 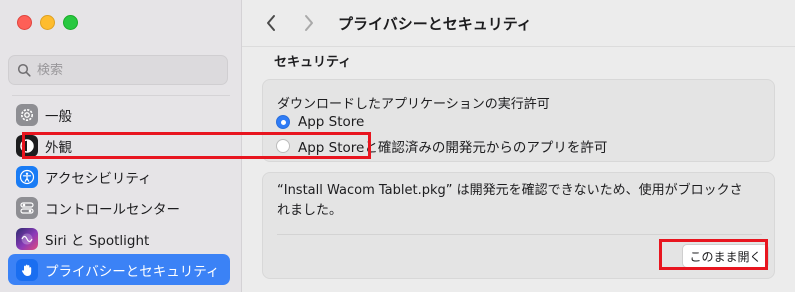 I want to click on appearance-icon, so click(x=27, y=145).